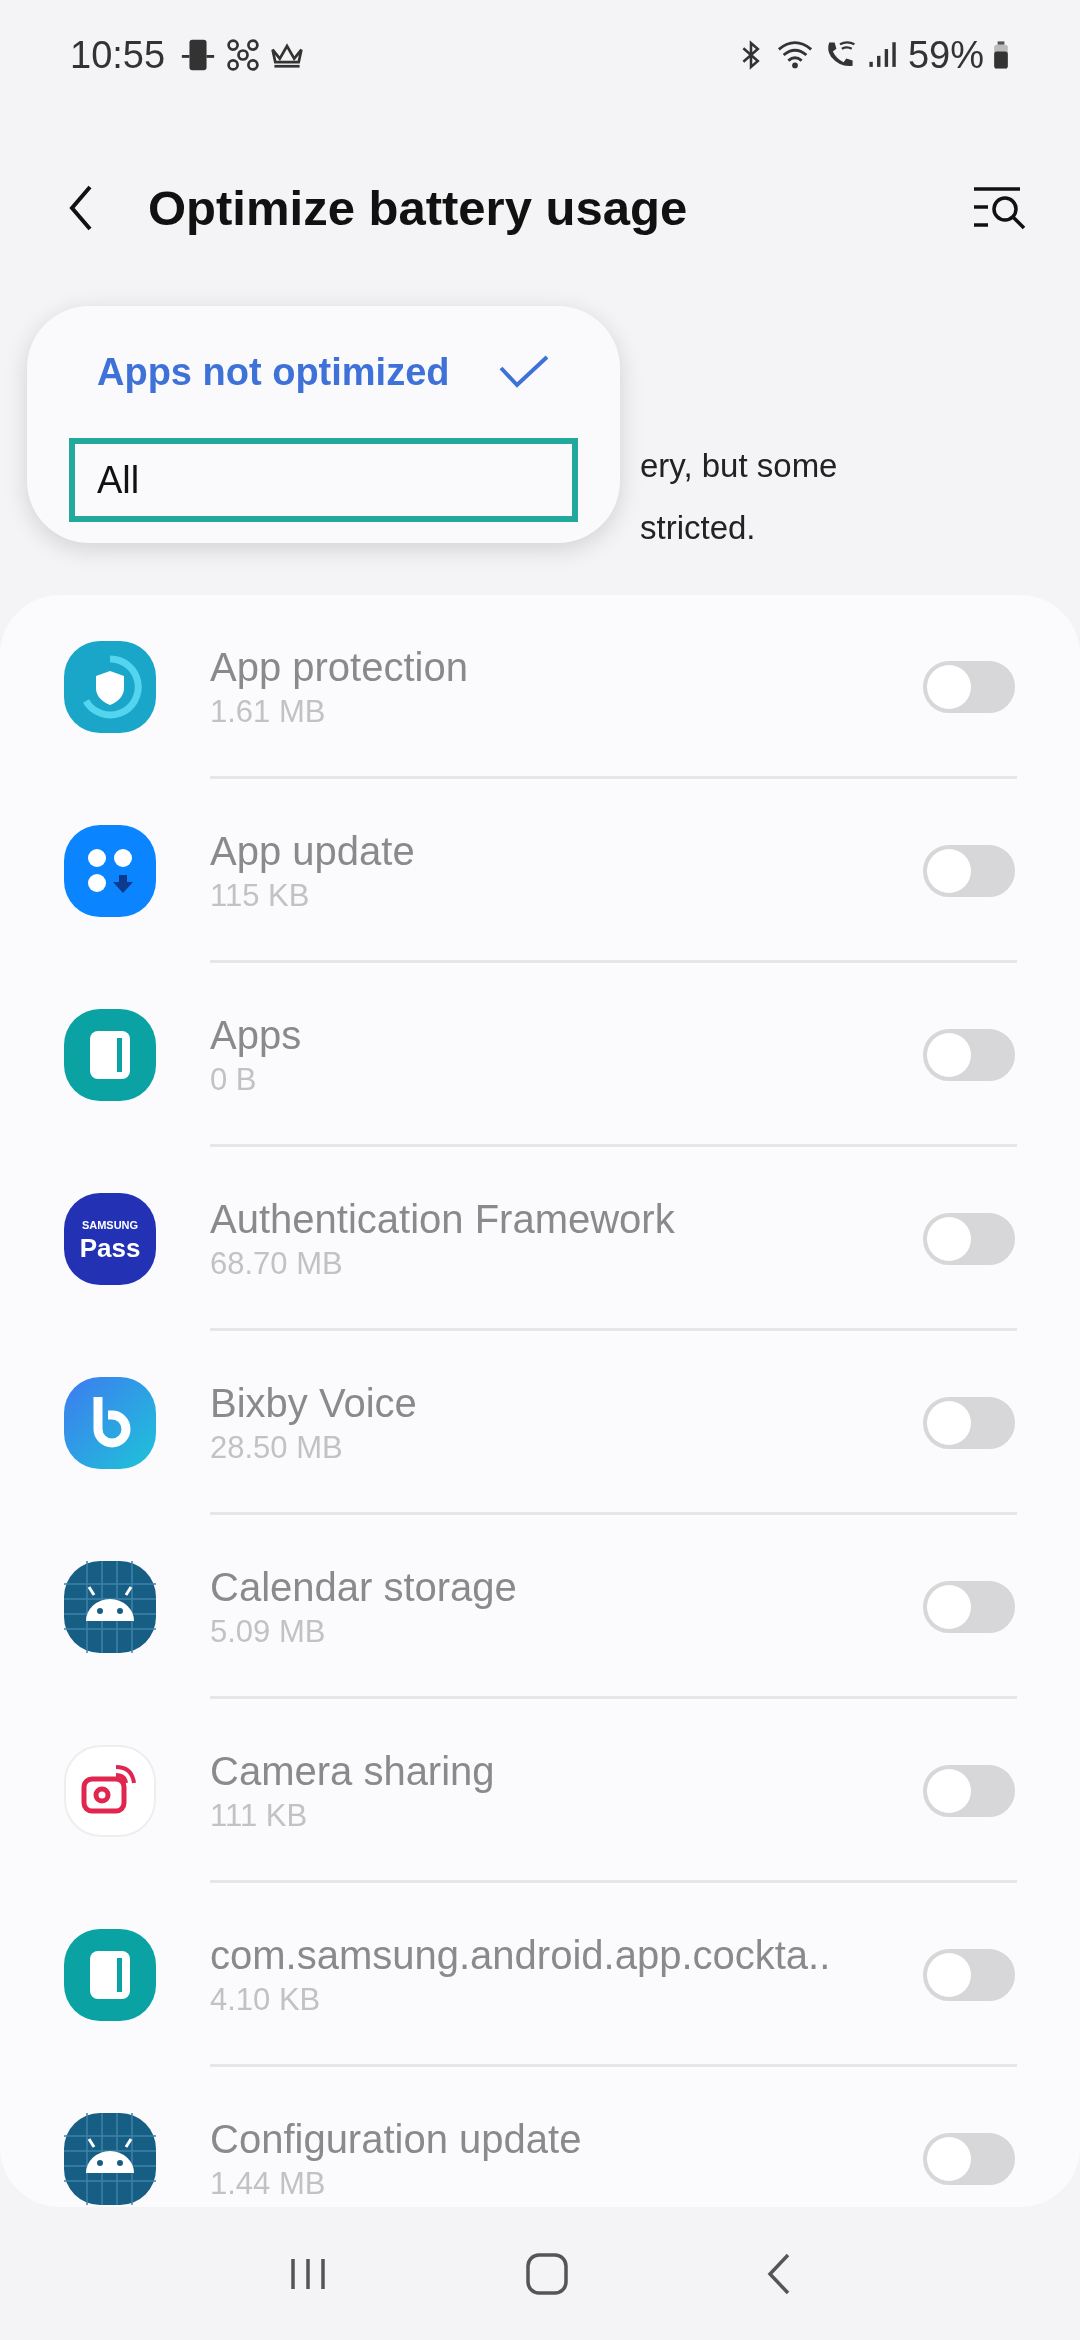  I want to click on check-icon, so click(524, 372).